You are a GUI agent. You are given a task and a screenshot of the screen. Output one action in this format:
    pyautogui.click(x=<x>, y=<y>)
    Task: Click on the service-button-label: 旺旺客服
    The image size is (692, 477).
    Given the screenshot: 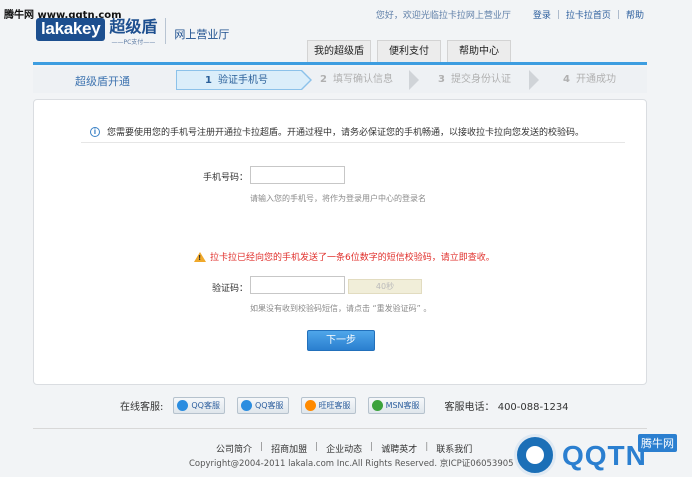 What is the action you would take?
    pyautogui.click(x=334, y=405)
    